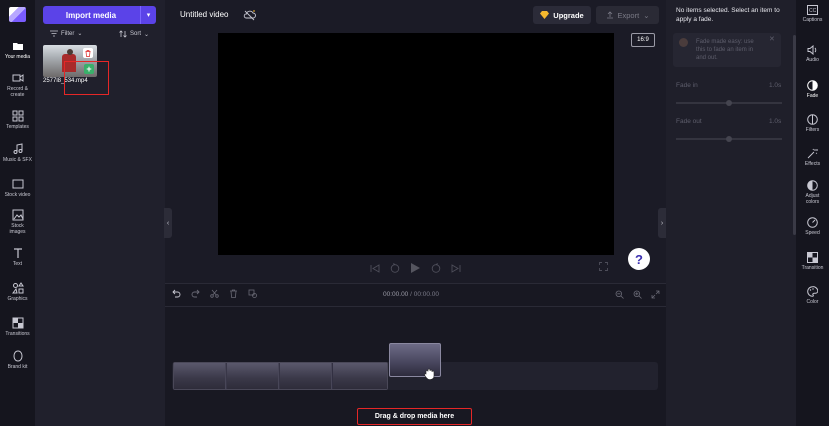 The image size is (829, 426). What do you see at coordinates (204, 14) in the screenshot?
I see `project-title: Untitled video` at bounding box center [204, 14].